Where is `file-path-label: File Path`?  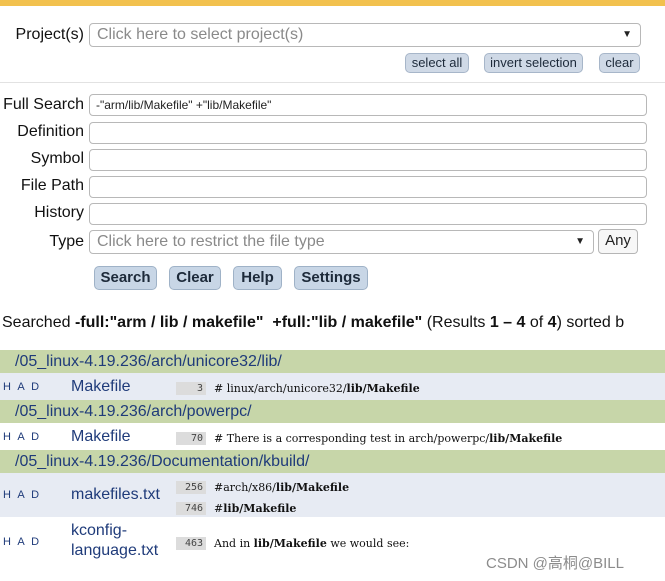 file-path-label: File Path is located at coordinates (52, 185).